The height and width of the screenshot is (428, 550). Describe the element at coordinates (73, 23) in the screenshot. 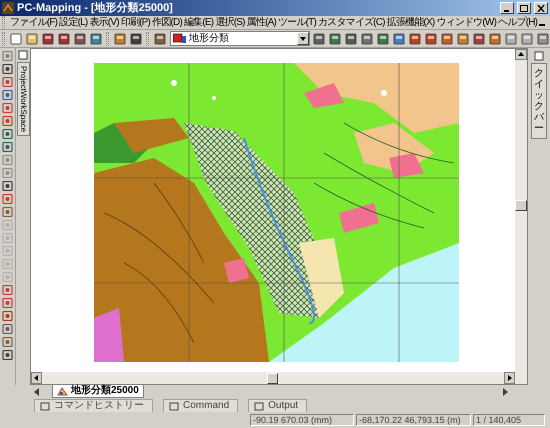

I see `menu-item: 設定(L)` at that location.